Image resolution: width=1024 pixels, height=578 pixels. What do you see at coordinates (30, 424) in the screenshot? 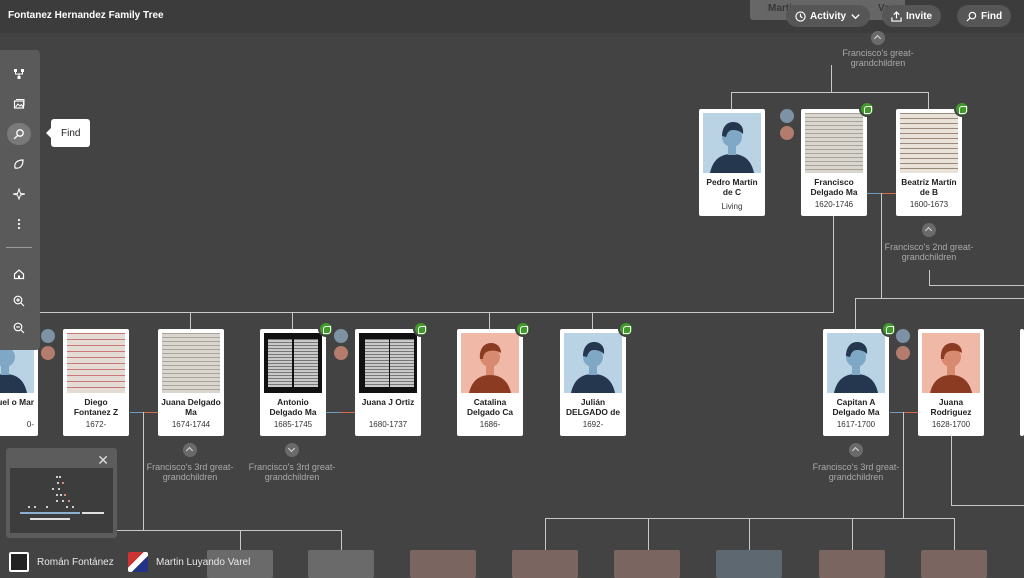
I see `person-dates: 0-` at bounding box center [30, 424].